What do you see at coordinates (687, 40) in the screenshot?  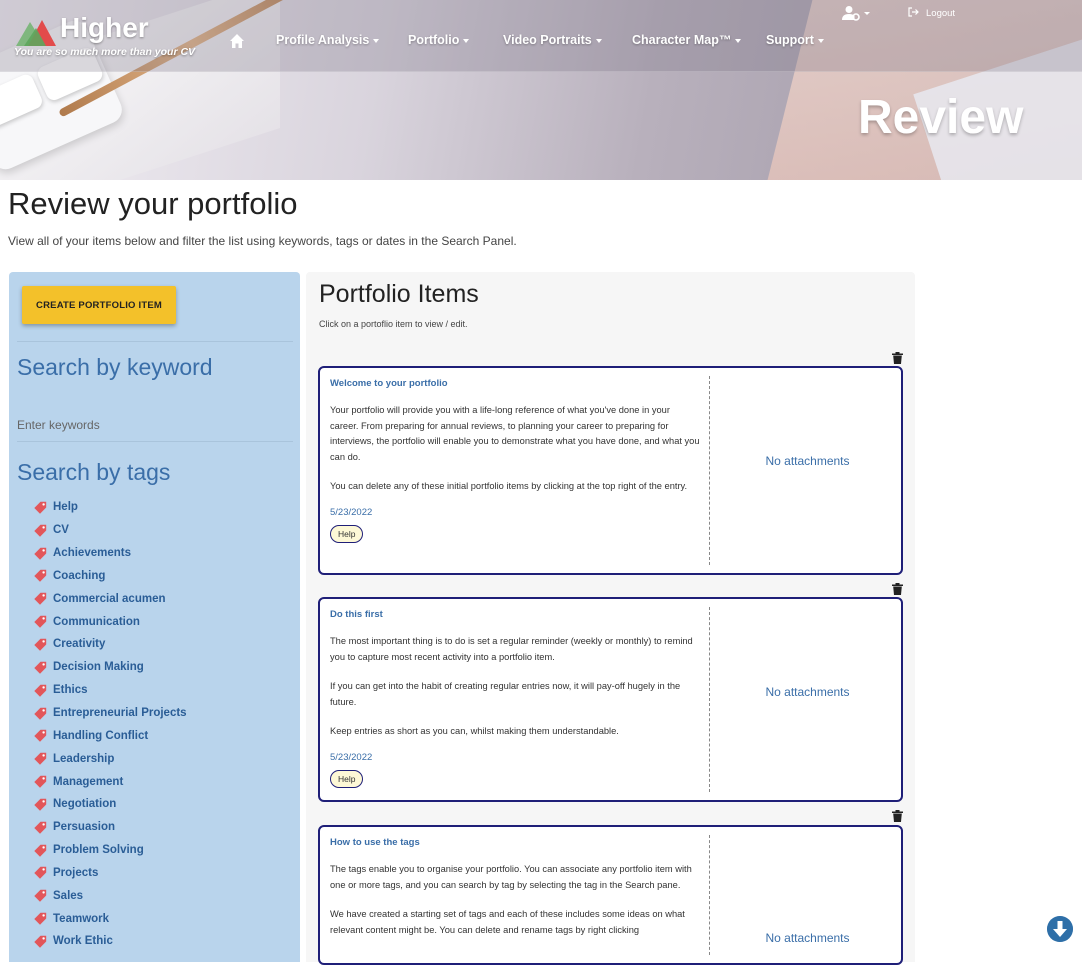 I see `nav-character-map: Character Map™` at bounding box center [687, 40].